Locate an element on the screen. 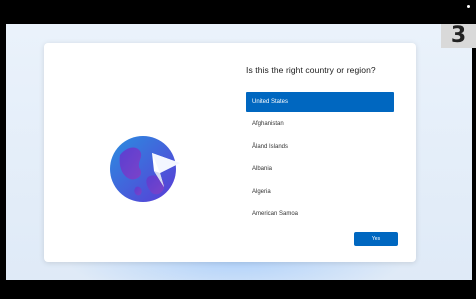 The height and width of the screenshot is (299, 476). yes-button: Yes is located at coordinates (376, 239).